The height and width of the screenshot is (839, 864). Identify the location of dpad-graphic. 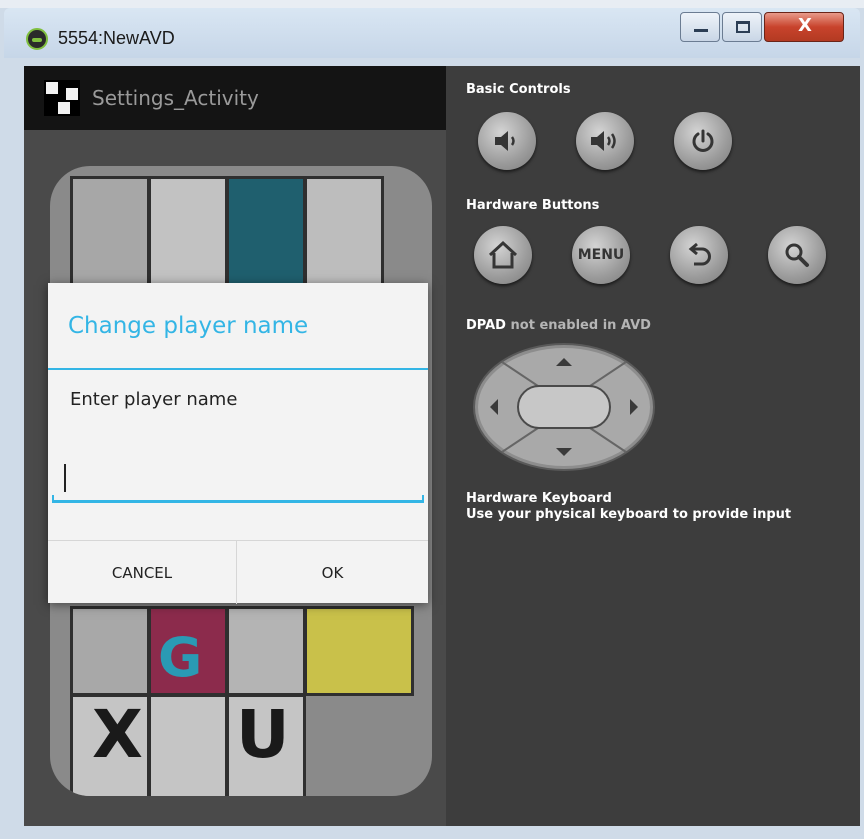
(564, 407).